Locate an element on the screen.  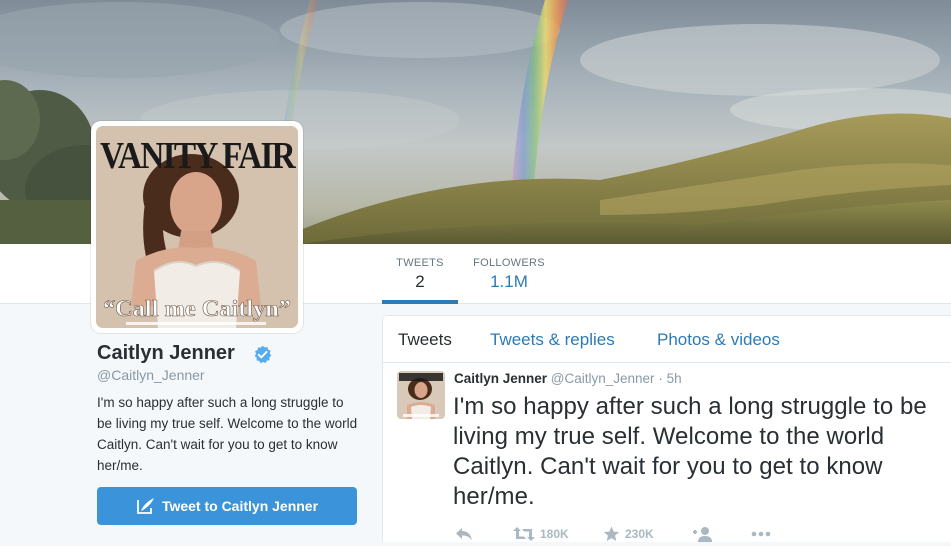
avatar-magazine-cover-image: VANITY FAIR “Call me Caitlyn” is located at coordinates (197, 227).